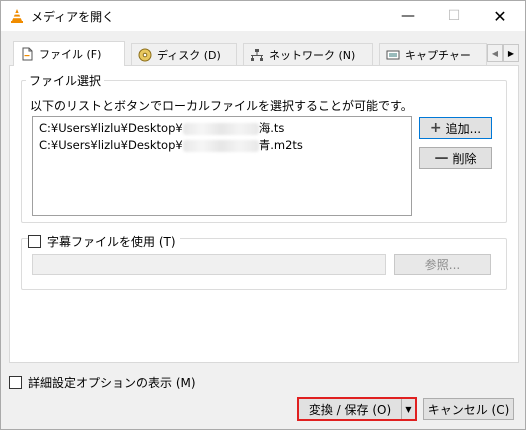 Image resolution: width=526 pixels, height=430 pixels. Describe the element at coordinates (511, 53) in the screenshot. I see `tab-scroll-right-button: ▶` at that location.